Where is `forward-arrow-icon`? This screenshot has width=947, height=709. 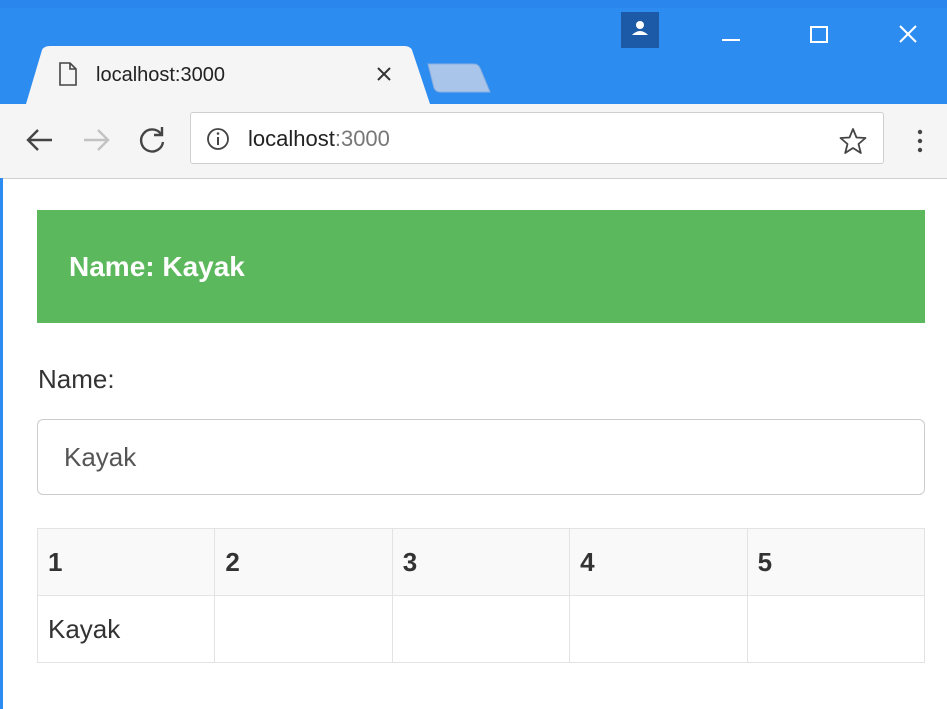
forward-arrow-icon is located at coordinates (97, 140).